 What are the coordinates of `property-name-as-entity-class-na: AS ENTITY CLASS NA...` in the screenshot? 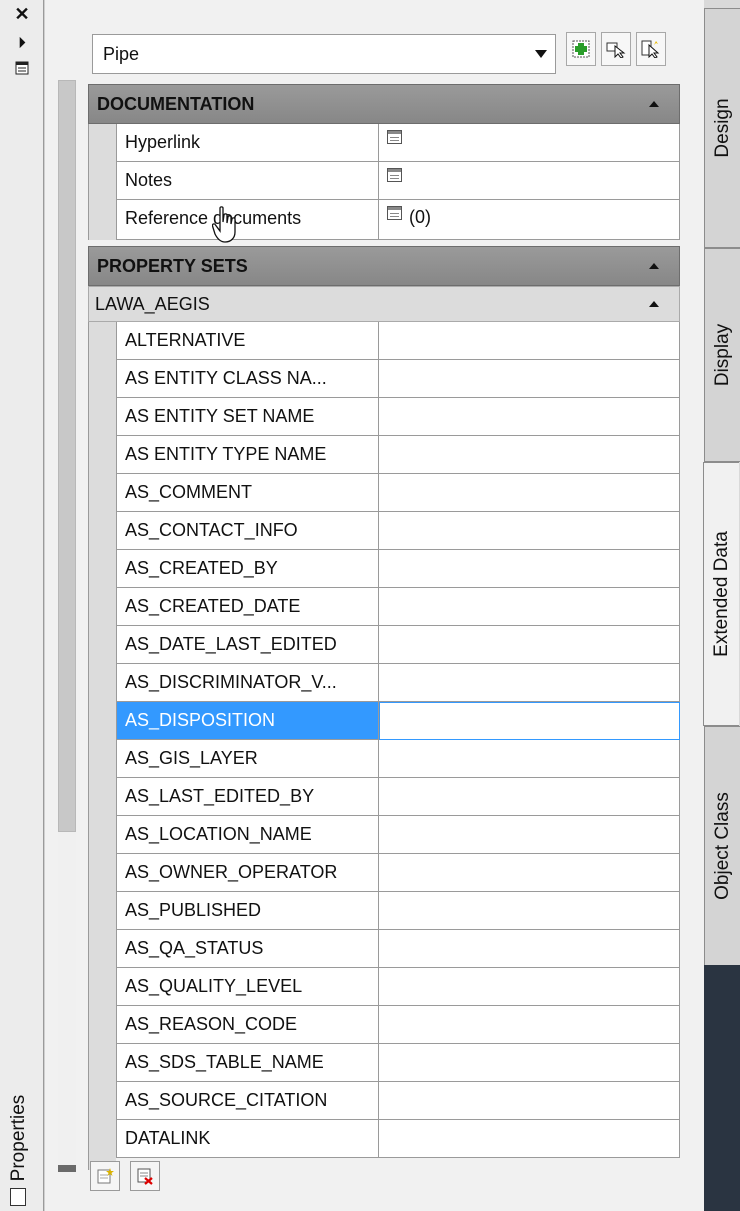 It's located at (247, 379).